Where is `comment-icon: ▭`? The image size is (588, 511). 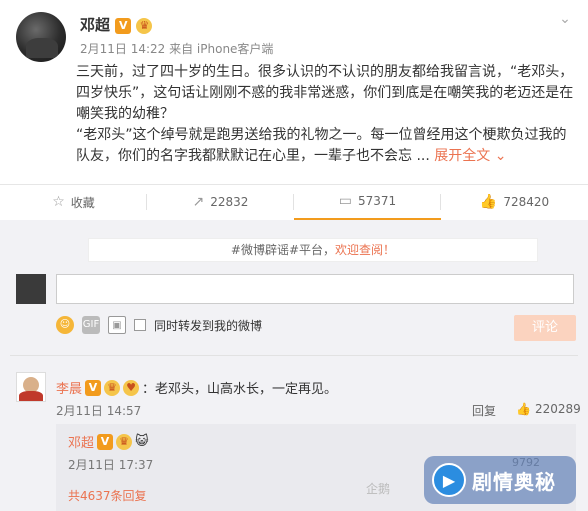
comment-icon: ▭ is located at coordinates (345, 201).